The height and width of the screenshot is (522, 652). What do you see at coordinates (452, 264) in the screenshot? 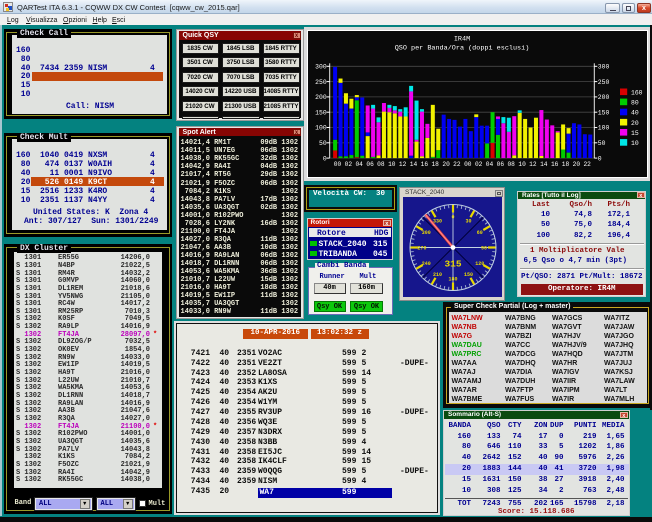
I see `svg-text: 315` at bounding box center [452, 264].